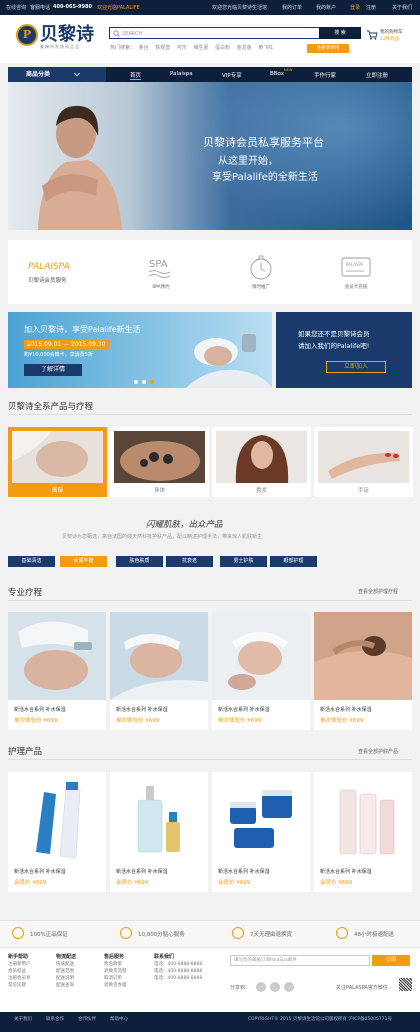 The width and height of the screenshot is (420, 1032). Describe the element at coordinates (261, 274) in the screenshot. I see `feature-promo: 限时推广` at that location.